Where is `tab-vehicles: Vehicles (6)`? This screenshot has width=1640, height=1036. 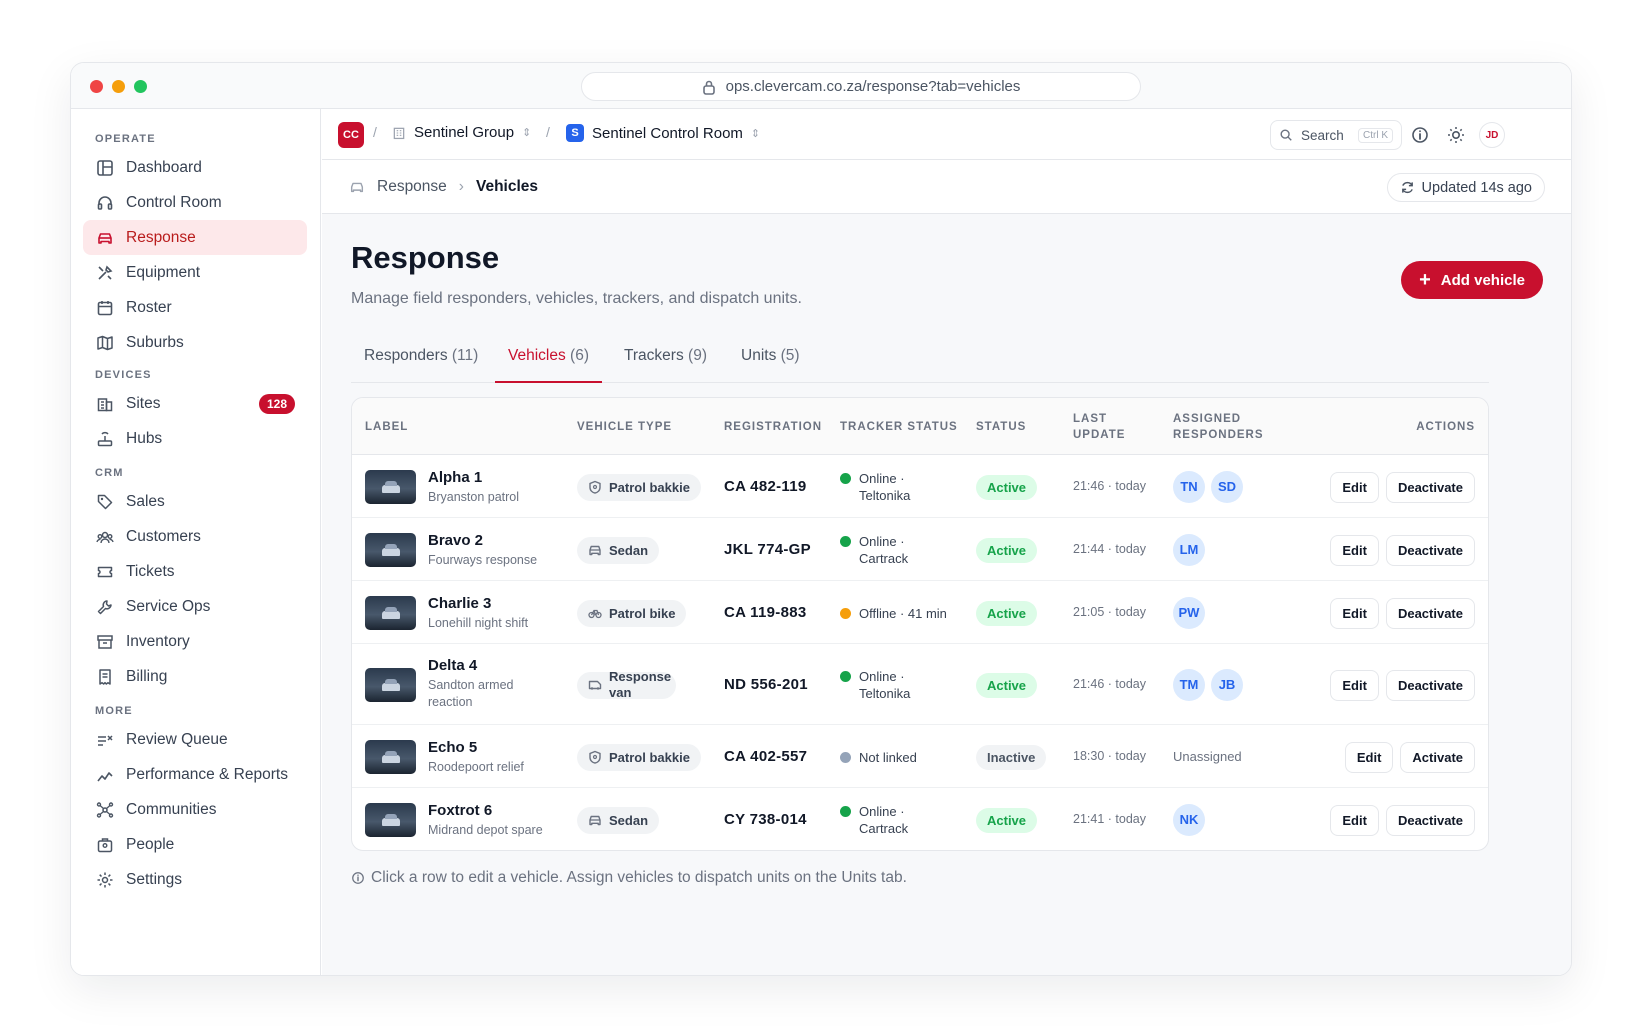
tab-vehicles: Vehicles (6) is located at coordinates (548, 365).